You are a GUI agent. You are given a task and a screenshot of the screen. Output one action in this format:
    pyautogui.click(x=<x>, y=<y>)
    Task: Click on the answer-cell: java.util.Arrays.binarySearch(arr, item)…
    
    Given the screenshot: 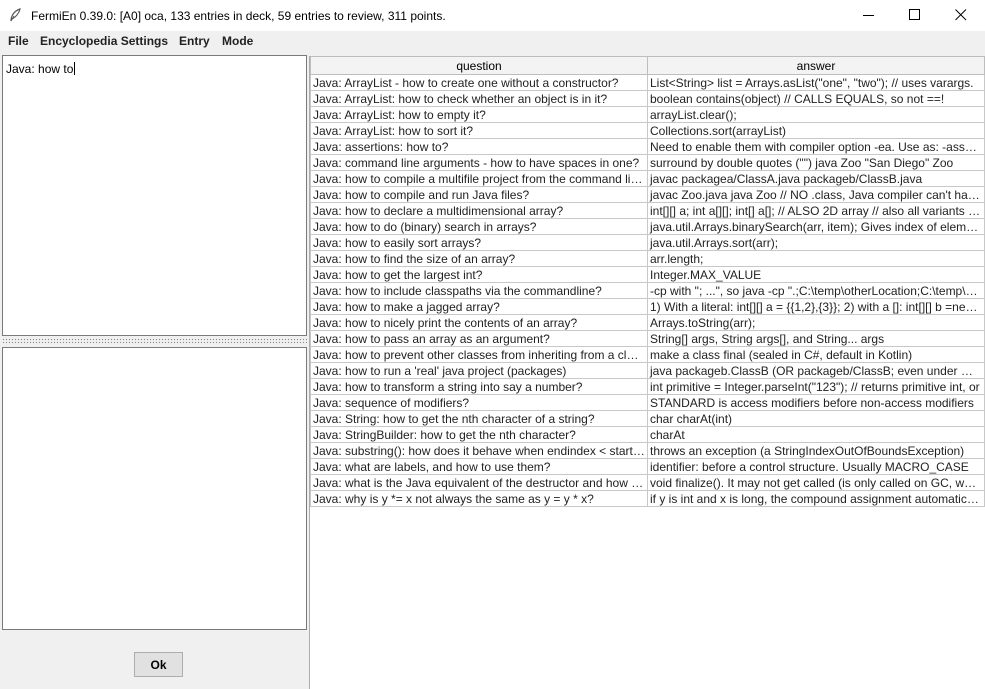 What is the action you would take?
    pyautogui.click(x=816, y=226)
    